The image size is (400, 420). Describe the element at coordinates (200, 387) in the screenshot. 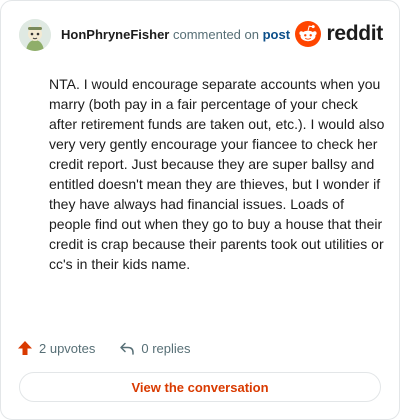

I see `view-conversation-button: View the conversation` at that location.